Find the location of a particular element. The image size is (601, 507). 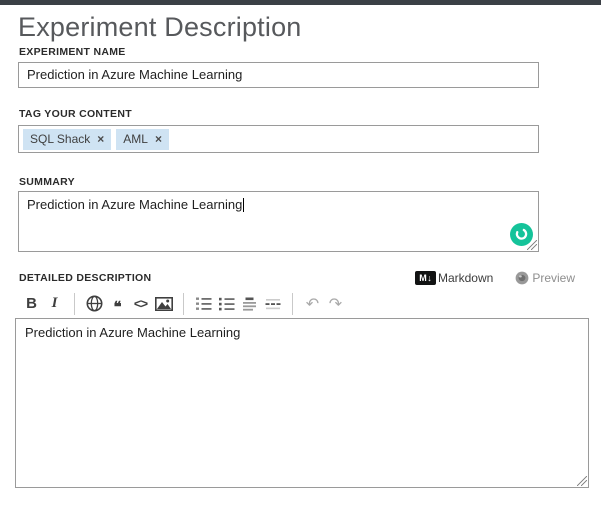

heading-icon is located at coordinates (249, 304).